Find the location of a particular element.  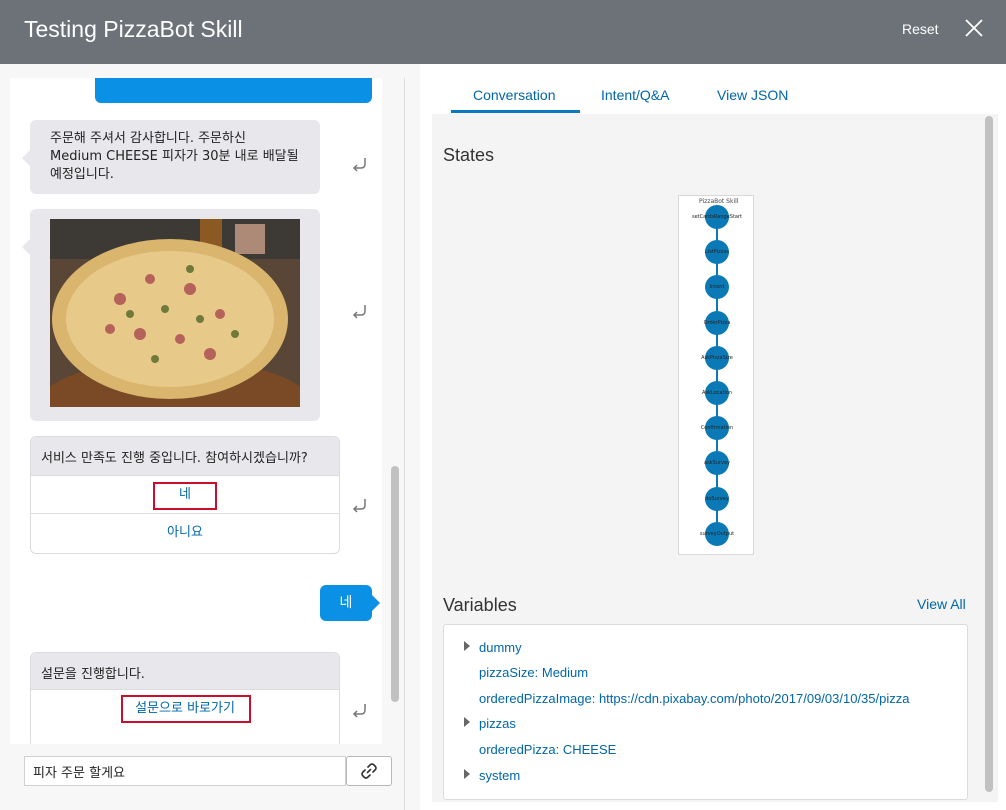

states-heading: States is located at coordinates (469, 155).